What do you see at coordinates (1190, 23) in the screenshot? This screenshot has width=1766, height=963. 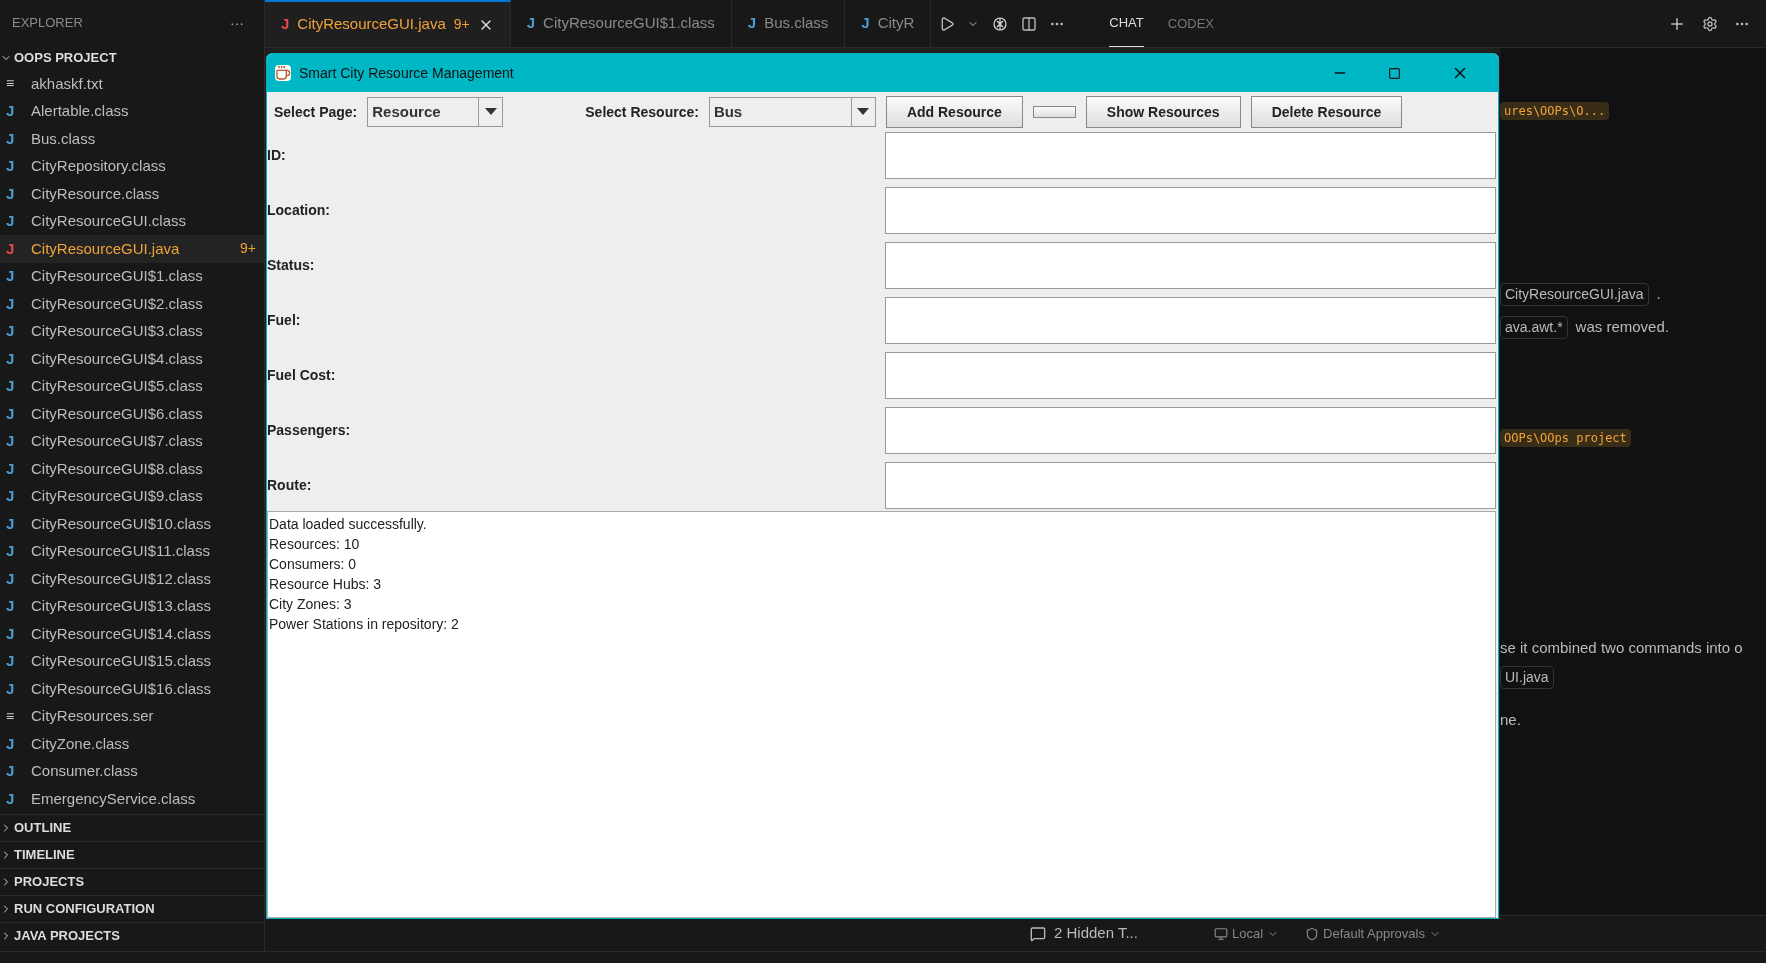 I see `panel-tab: CODEX` at bounding box center [1190, 23].